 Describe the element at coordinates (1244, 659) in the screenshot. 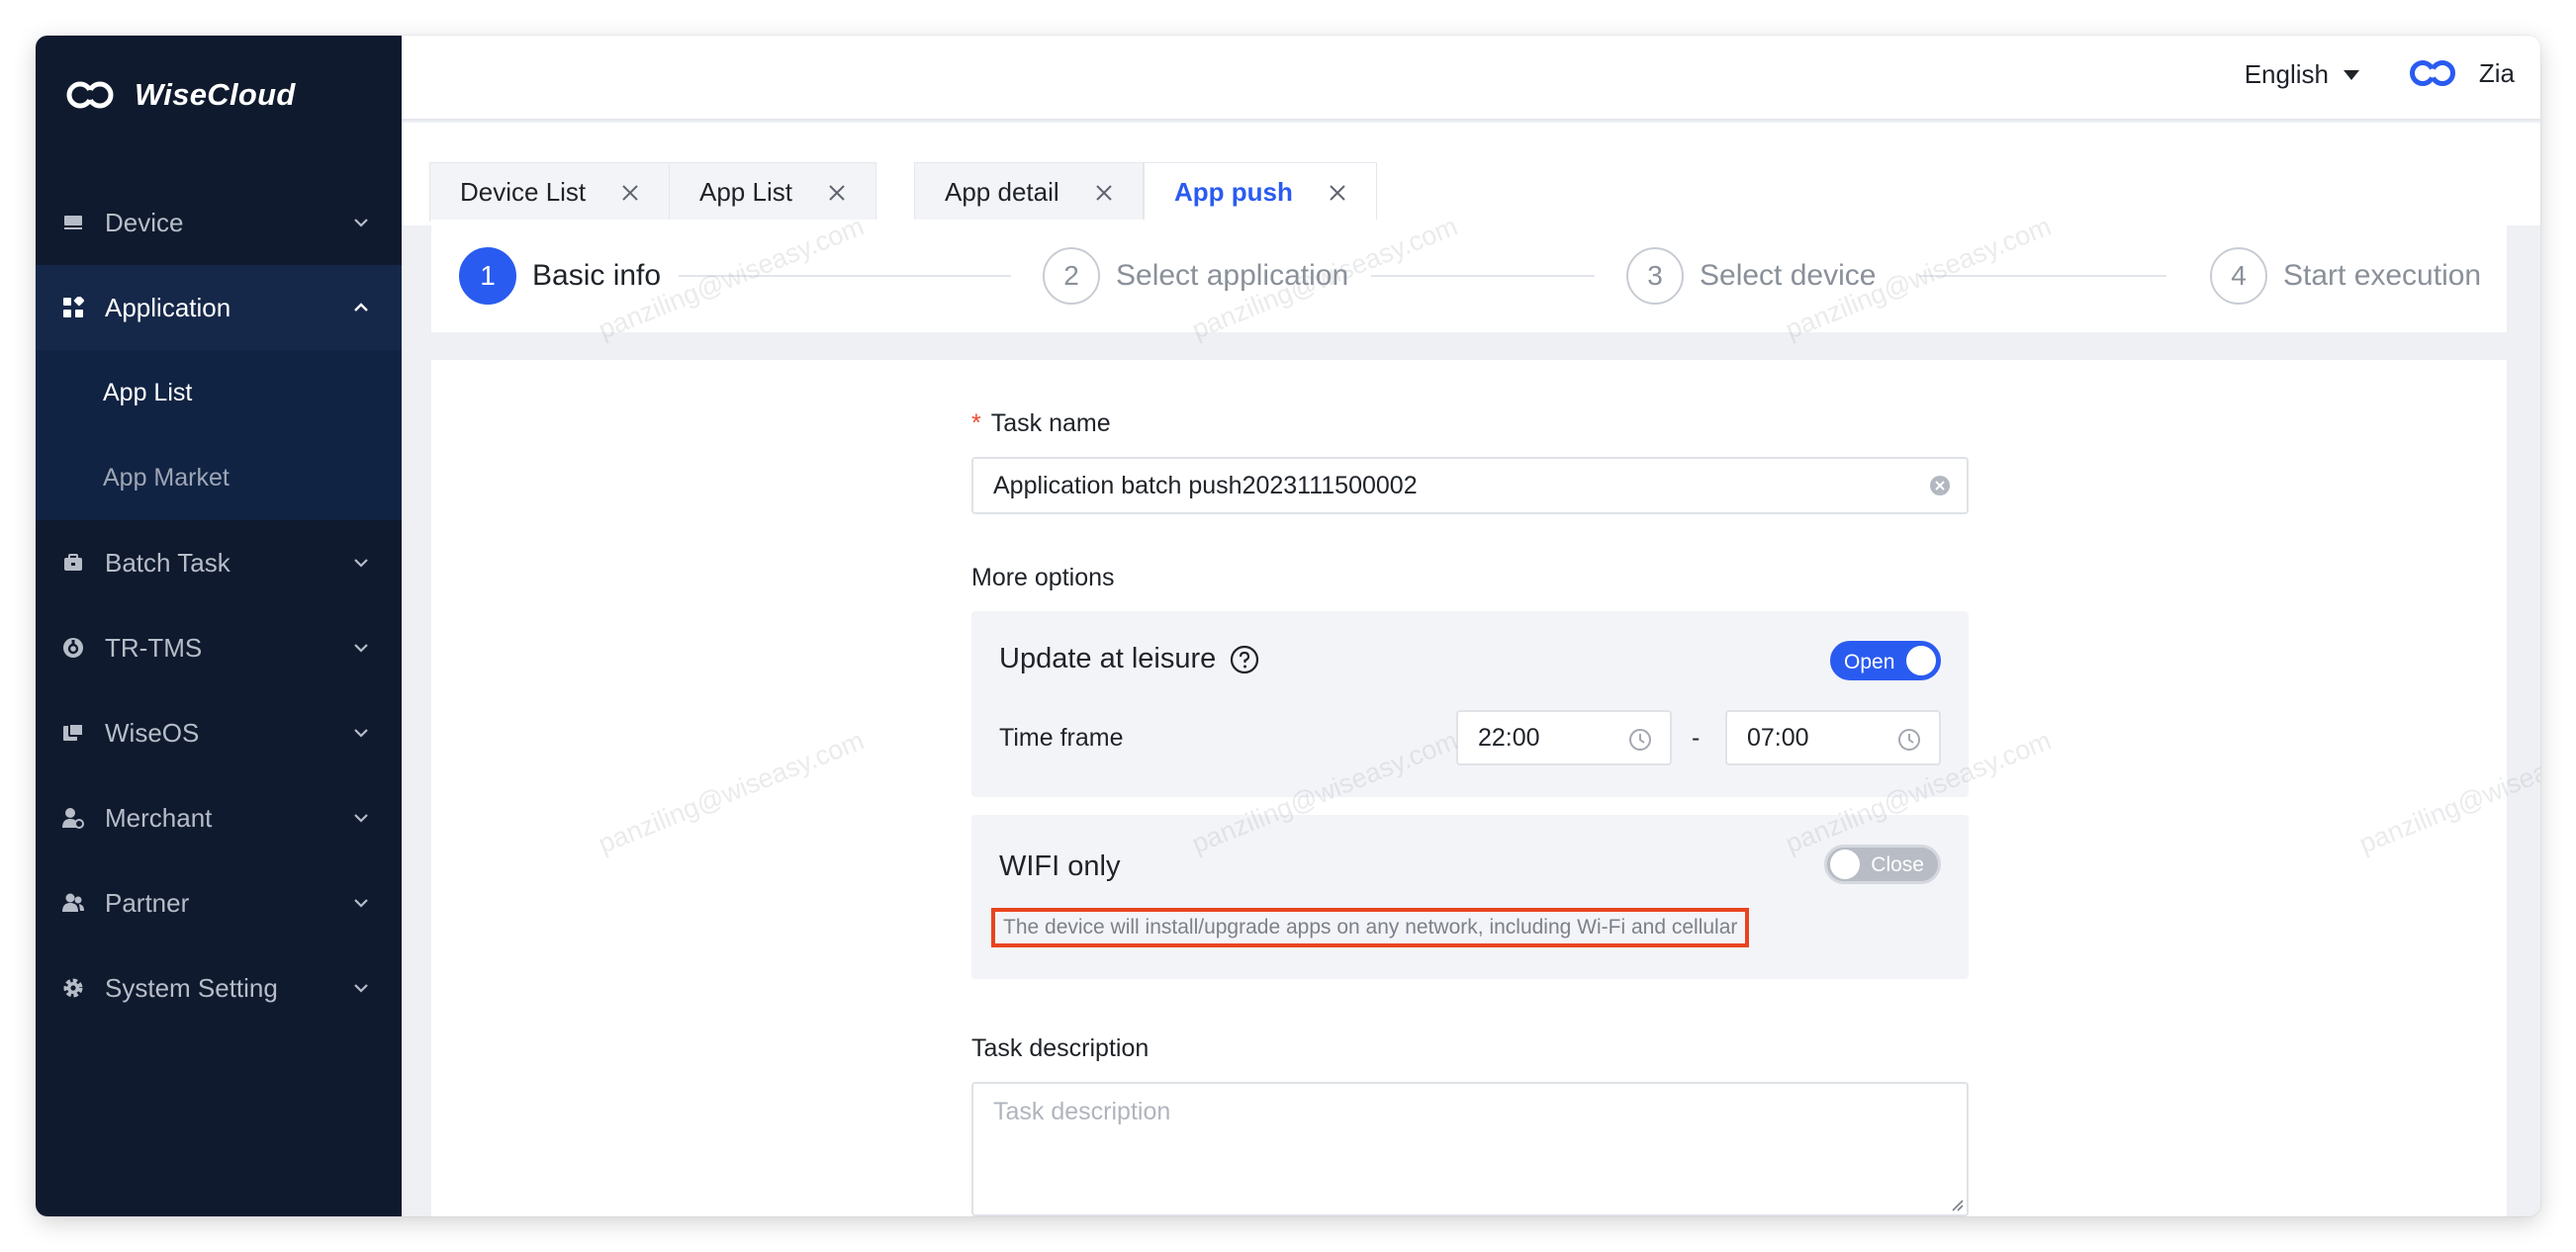

I see `help-icon` at that location.